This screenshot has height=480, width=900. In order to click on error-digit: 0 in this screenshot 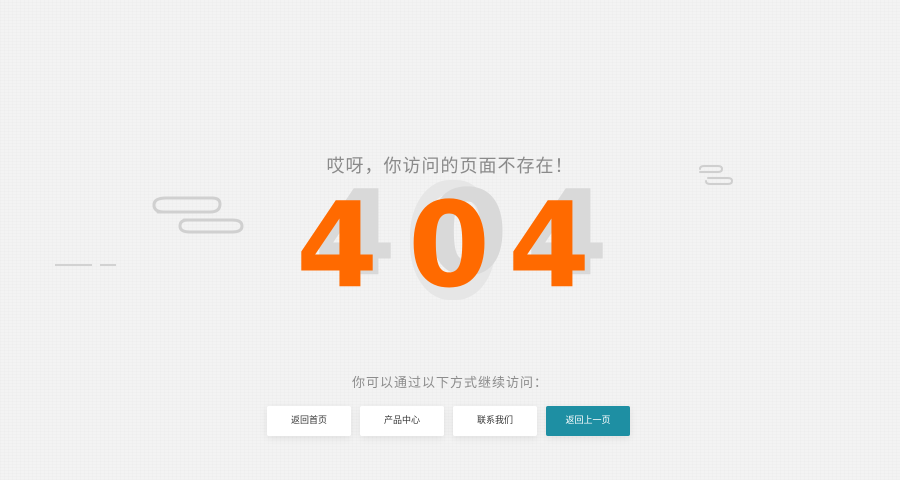, I will do `click(449, 245)`.